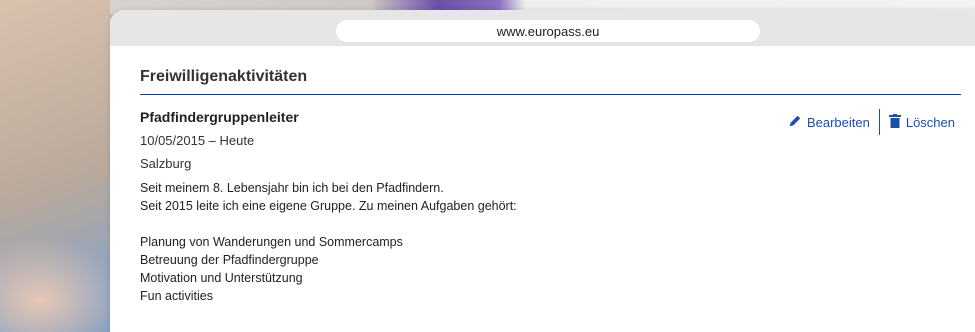  I want to click on entry-place: Salzburg, so click(166, 163).